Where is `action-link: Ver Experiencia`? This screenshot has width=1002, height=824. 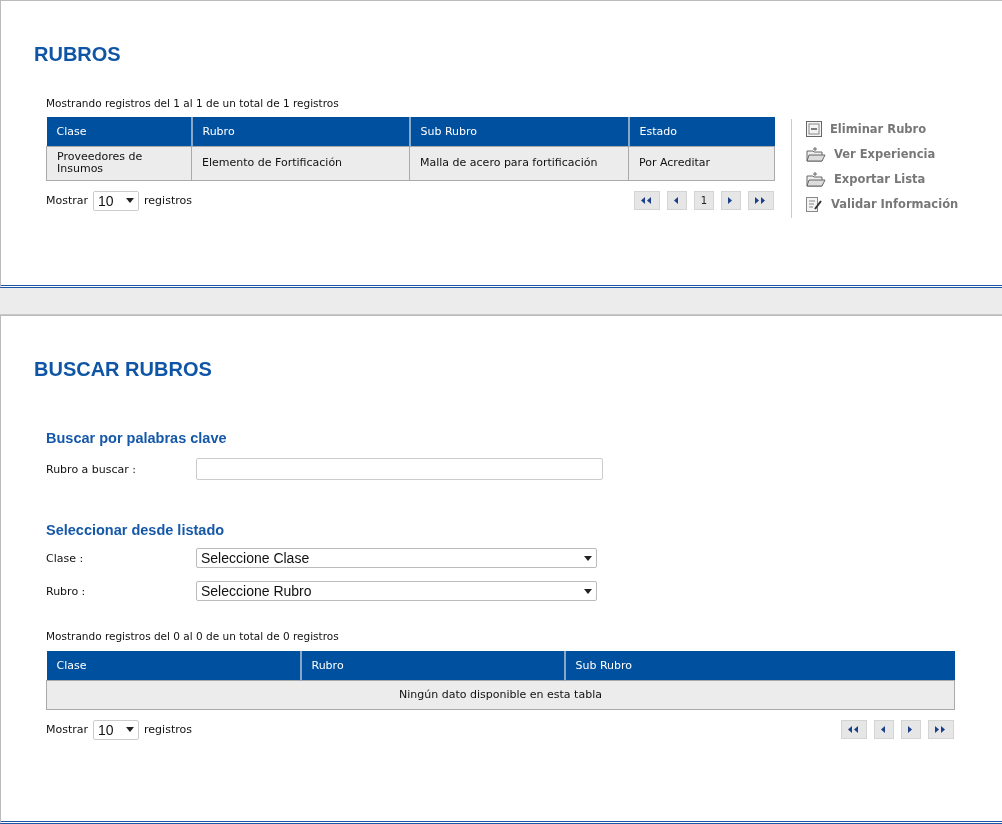
action-link: Ver Experiencia is located at coordinates (882, 154).